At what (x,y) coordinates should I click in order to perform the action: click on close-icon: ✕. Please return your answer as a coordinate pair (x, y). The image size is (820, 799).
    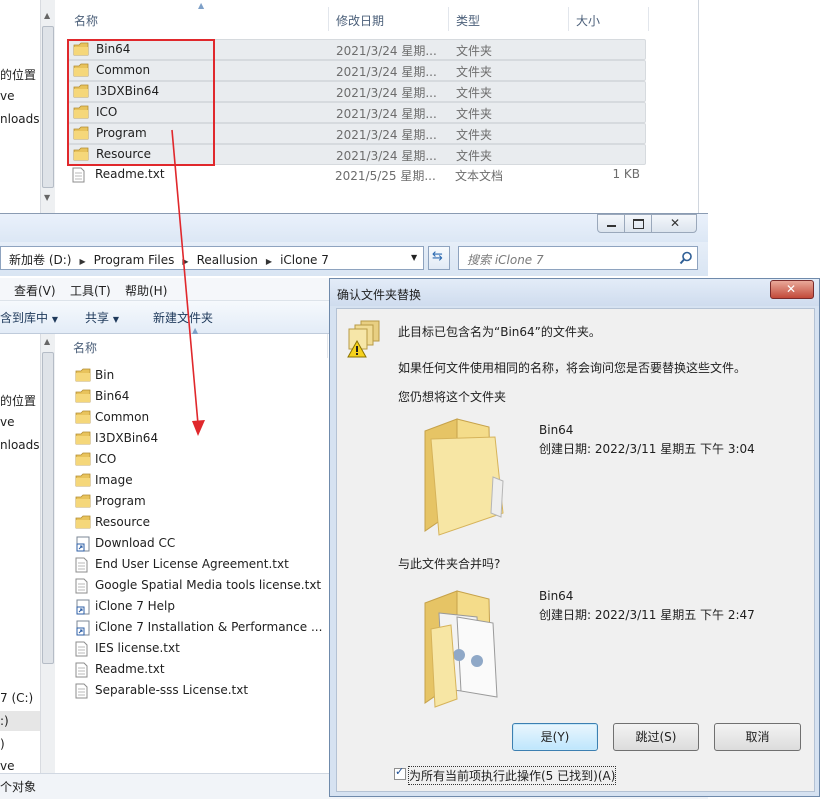
    Looking at the image, I should click on (791, 289).